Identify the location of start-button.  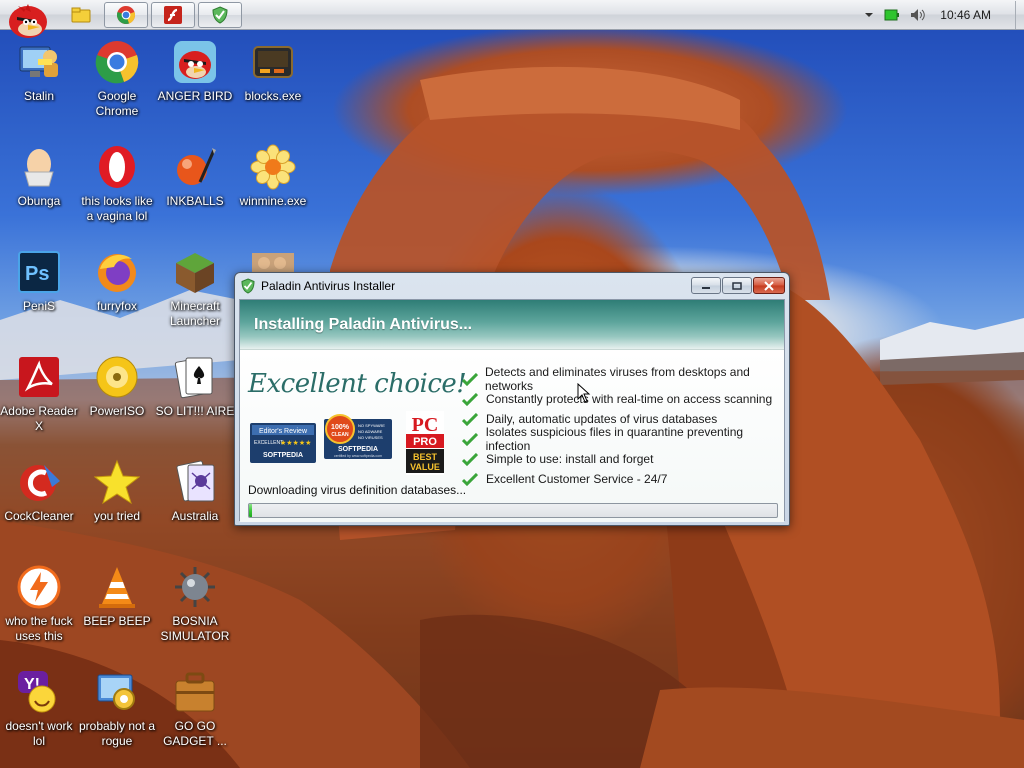
(27, 20).